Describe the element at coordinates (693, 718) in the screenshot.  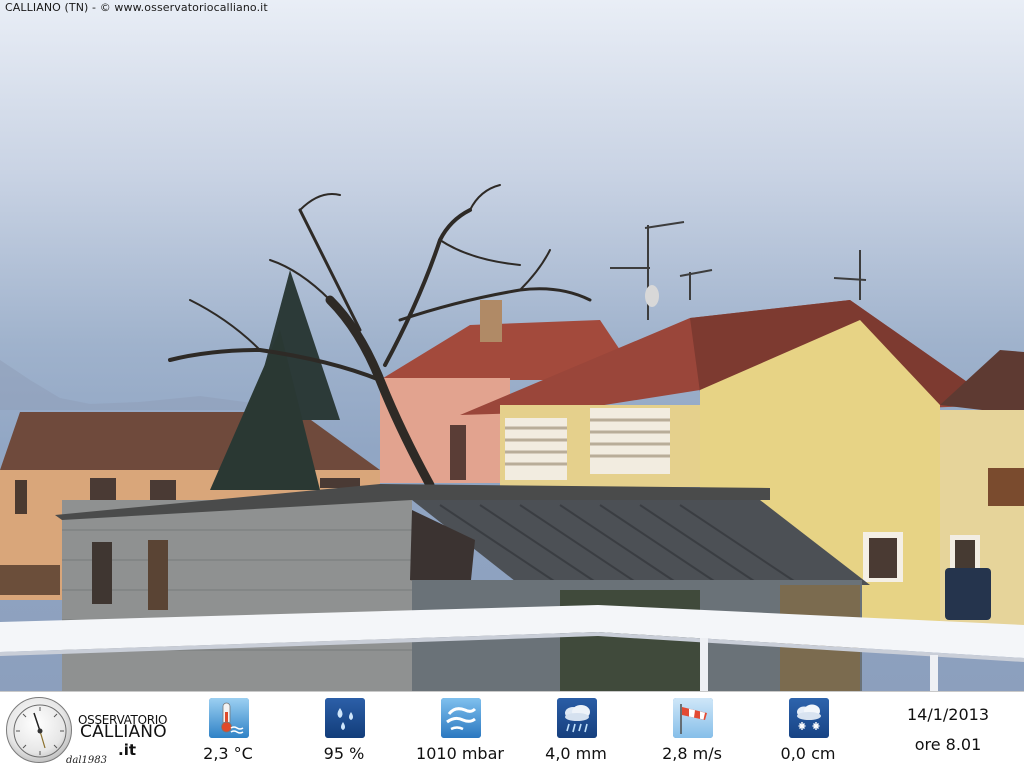
I see `wind-icon` at that location.